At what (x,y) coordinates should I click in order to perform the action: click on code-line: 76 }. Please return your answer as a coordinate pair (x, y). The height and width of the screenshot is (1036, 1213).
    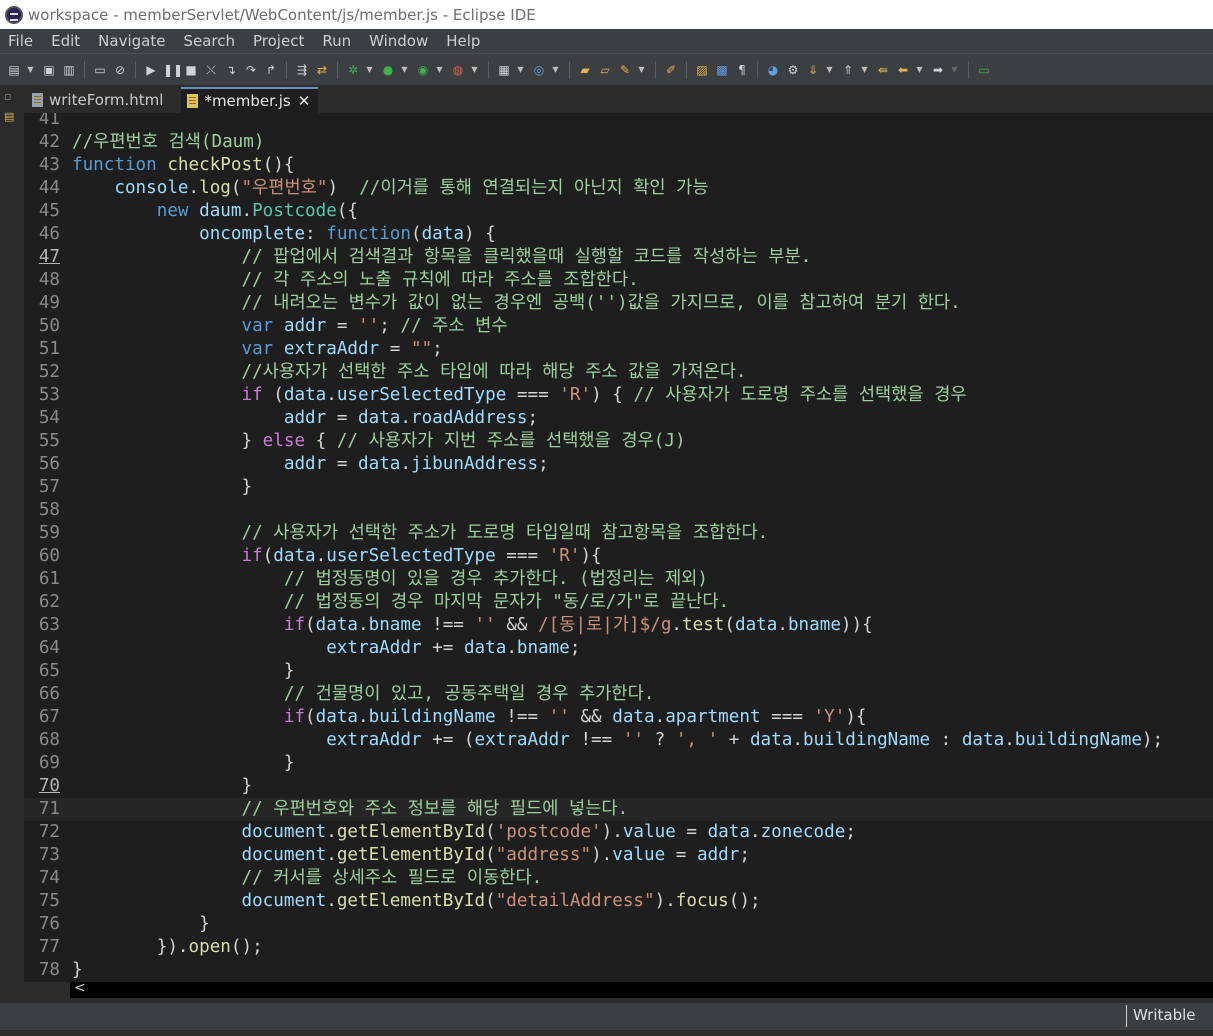
    Looking at the image, I should click on (618, 924).